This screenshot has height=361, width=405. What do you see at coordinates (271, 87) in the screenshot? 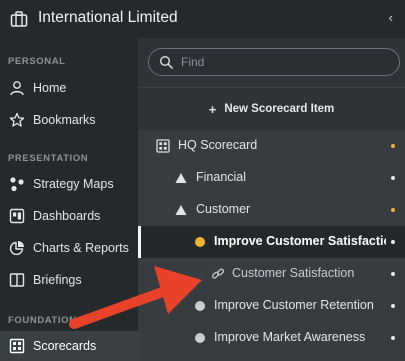
I see `divider` at bounding box center [271, 87].